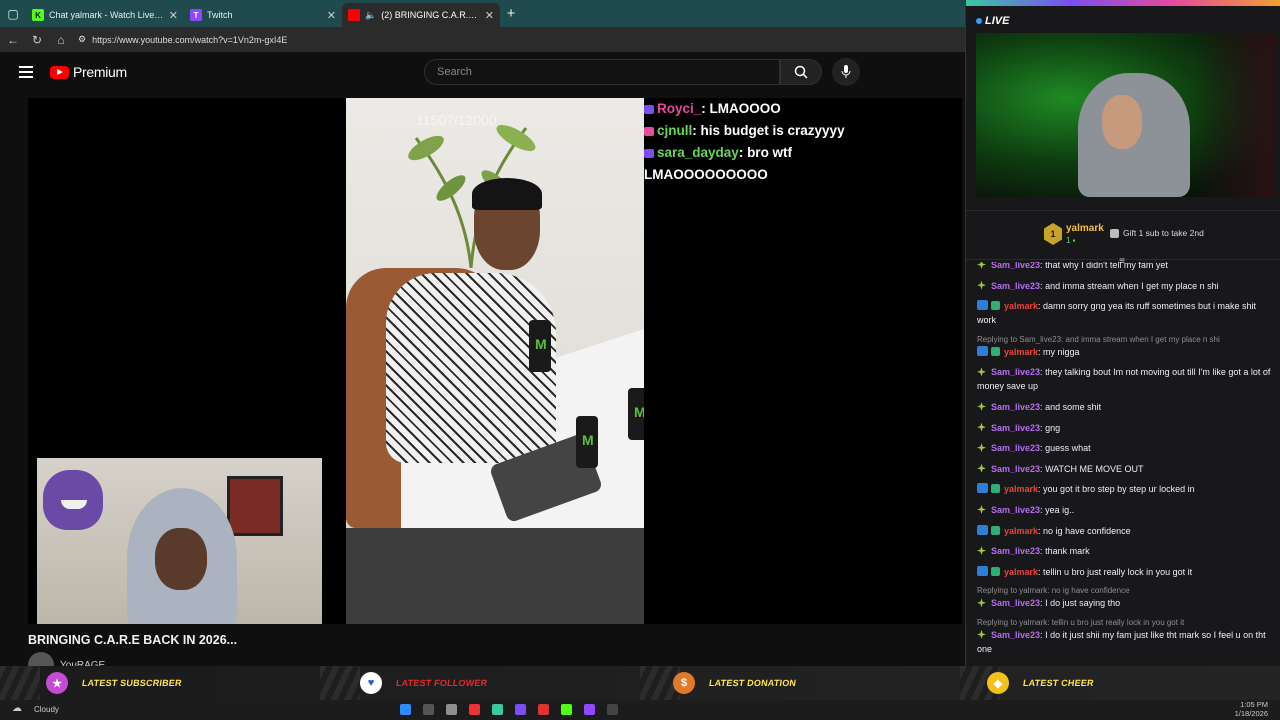  Describe the element at coordinates (1157, 233) in the screenshot. I see `gift-sub-prompt: Gift 1 sub to take 2nd` at that location.